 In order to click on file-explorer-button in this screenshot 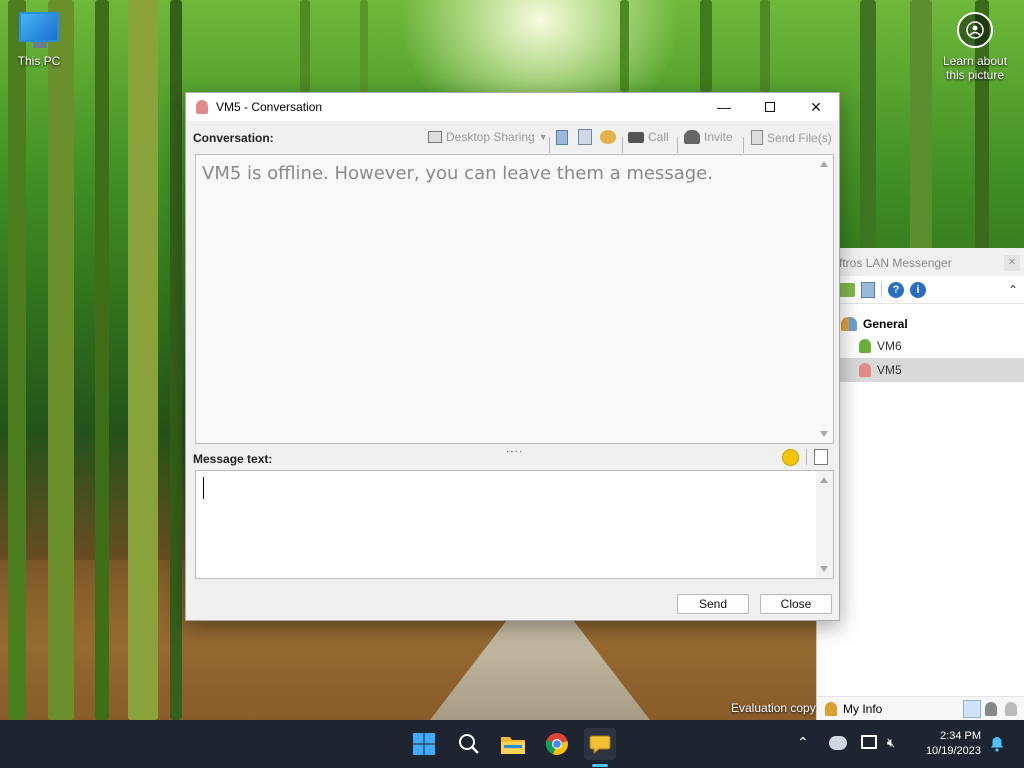, I will do `click(513, 744)`.